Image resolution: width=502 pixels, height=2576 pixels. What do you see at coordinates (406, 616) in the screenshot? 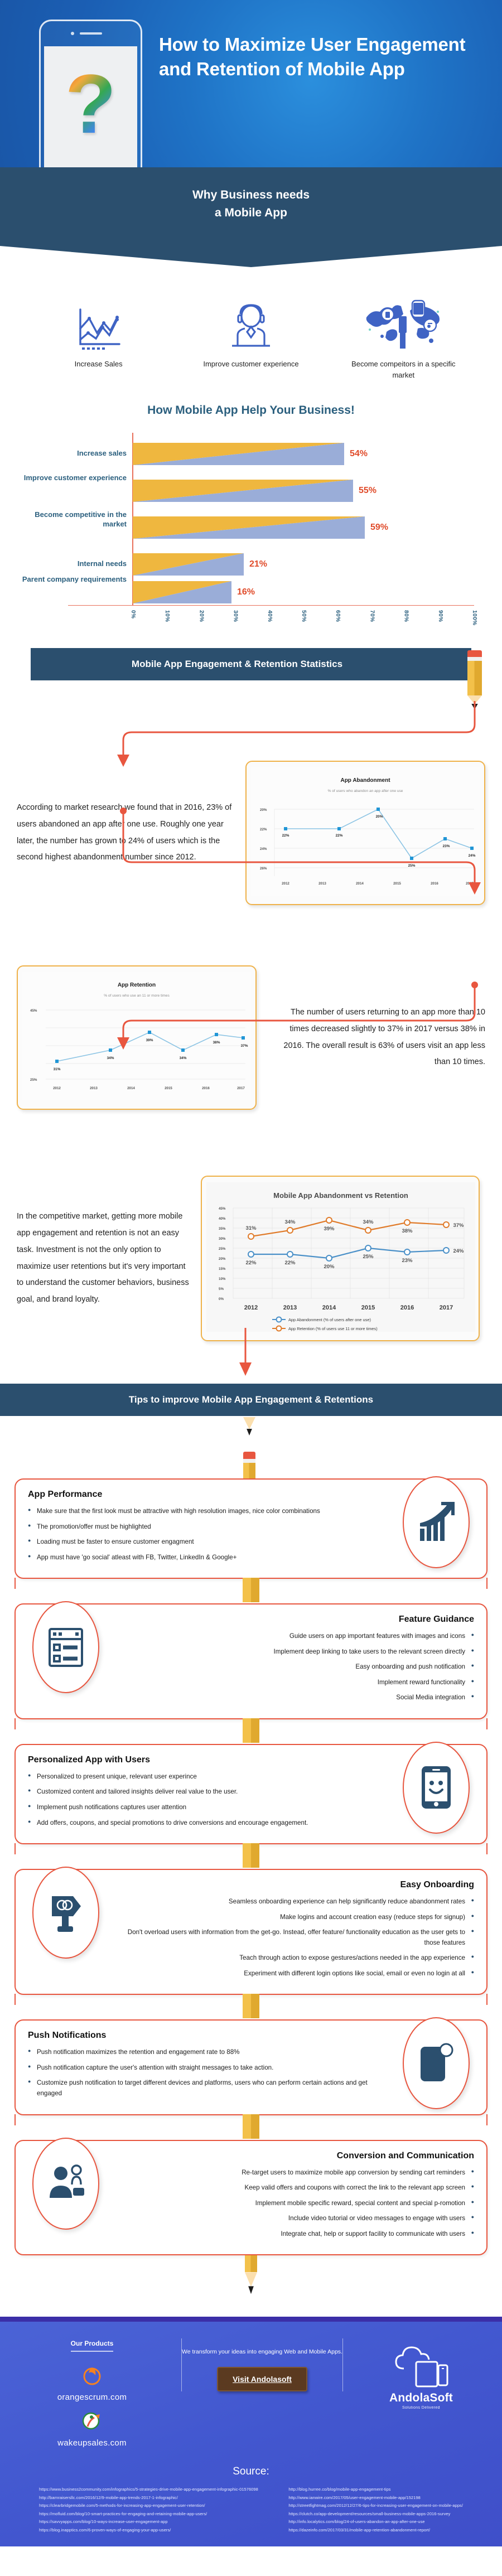
I see `x-tick: 80%` at bounding box center [406, 616].